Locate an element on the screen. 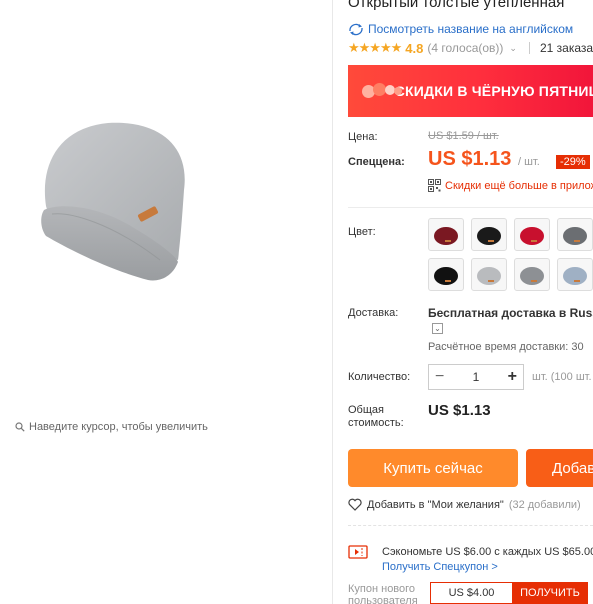  app-promo-text: Скидки ещё больше в приложении is located at coordinates (519, 186).